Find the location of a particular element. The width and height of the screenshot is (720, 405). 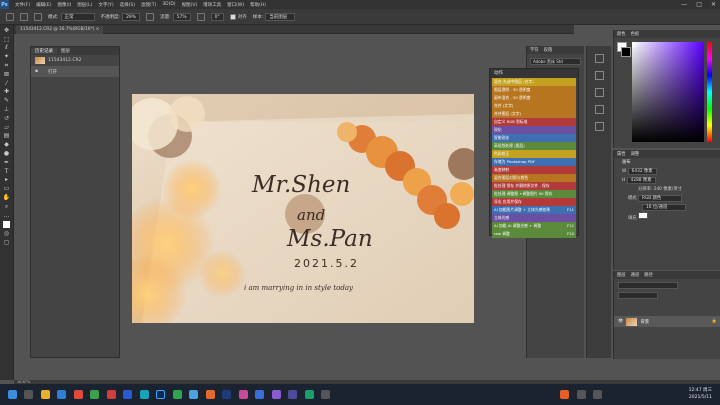

tab-history: 历史记录 is located at coordinates (44, 51).